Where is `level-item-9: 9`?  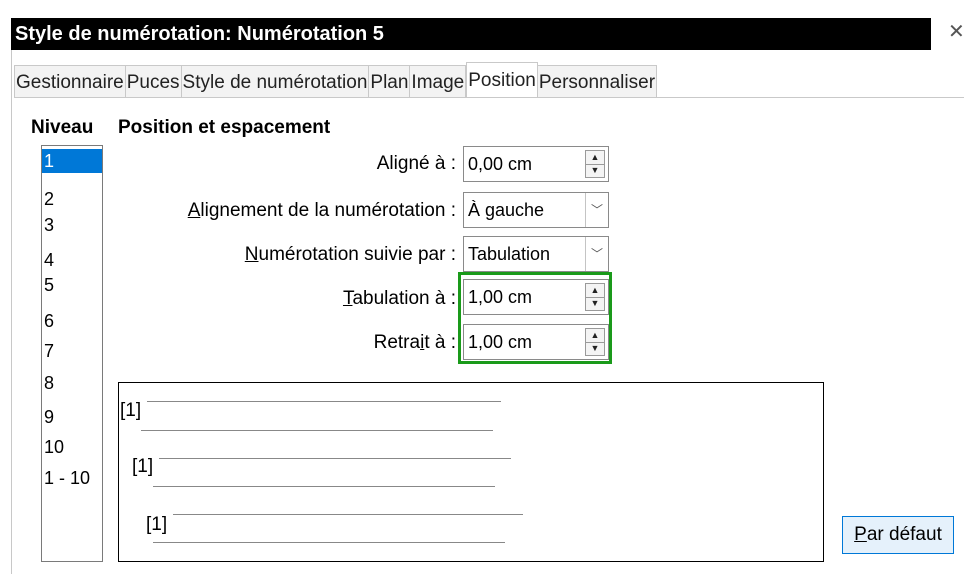
level-item-9: 9 is located at coordinates (72, 417).